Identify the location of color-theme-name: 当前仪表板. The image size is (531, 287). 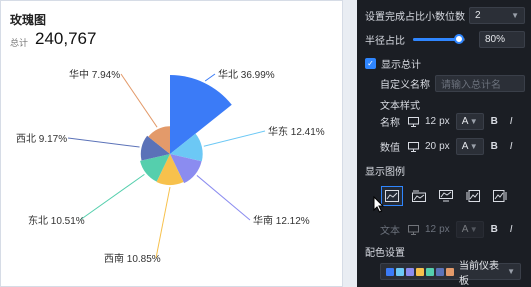
(479, 273).